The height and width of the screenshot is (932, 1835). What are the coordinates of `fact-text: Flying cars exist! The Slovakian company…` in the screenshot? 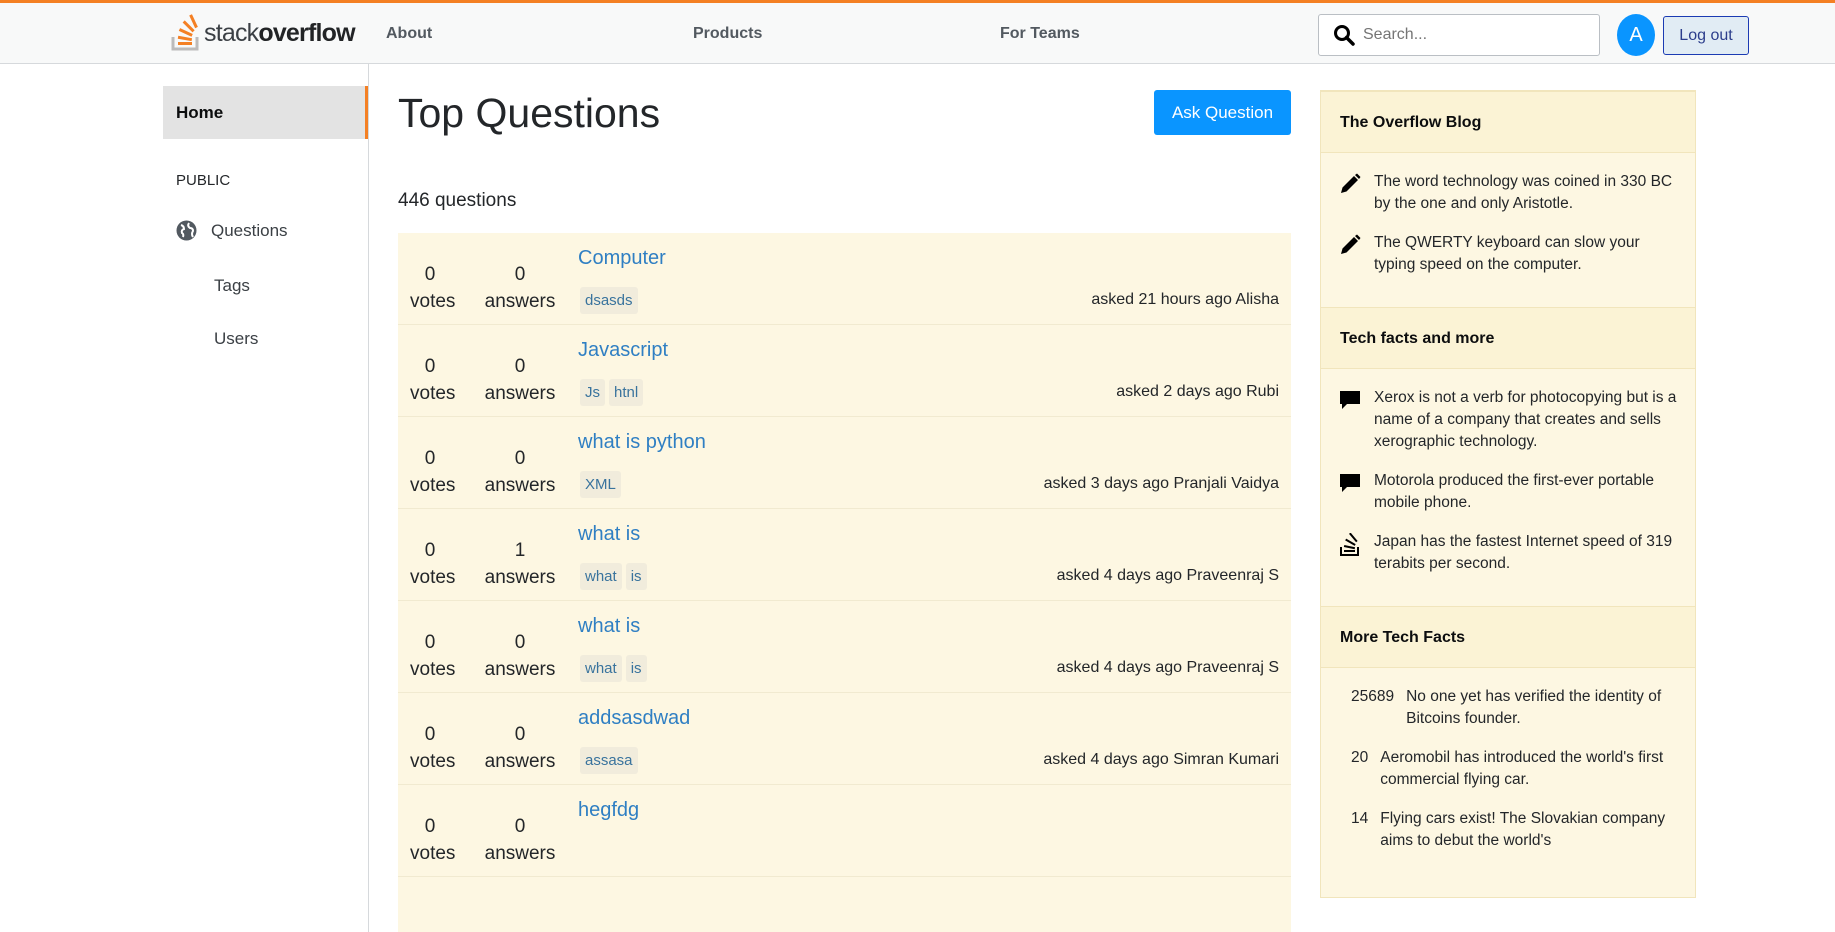 It's located at (1529, 830).